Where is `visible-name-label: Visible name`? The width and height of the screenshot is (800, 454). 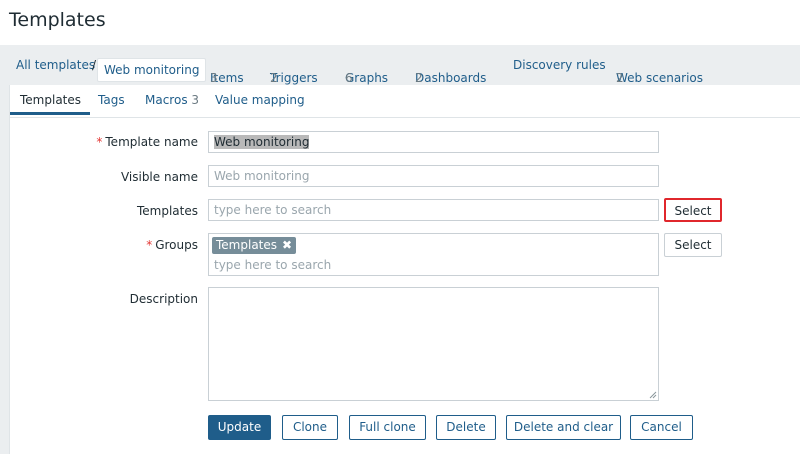 visible-name-label: Visible name is located at coordinates (159, 177).